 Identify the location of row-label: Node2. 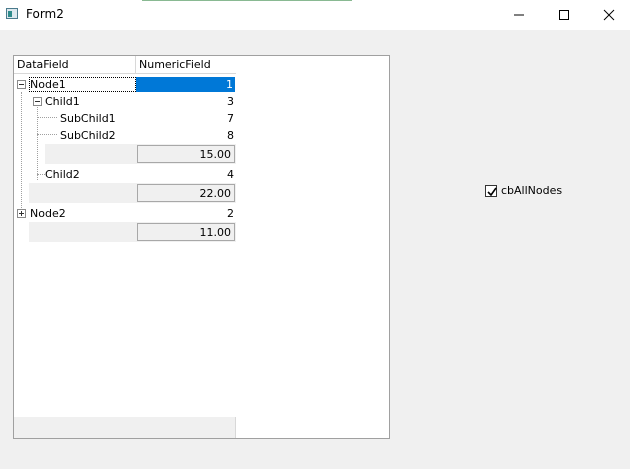
(48, 213).